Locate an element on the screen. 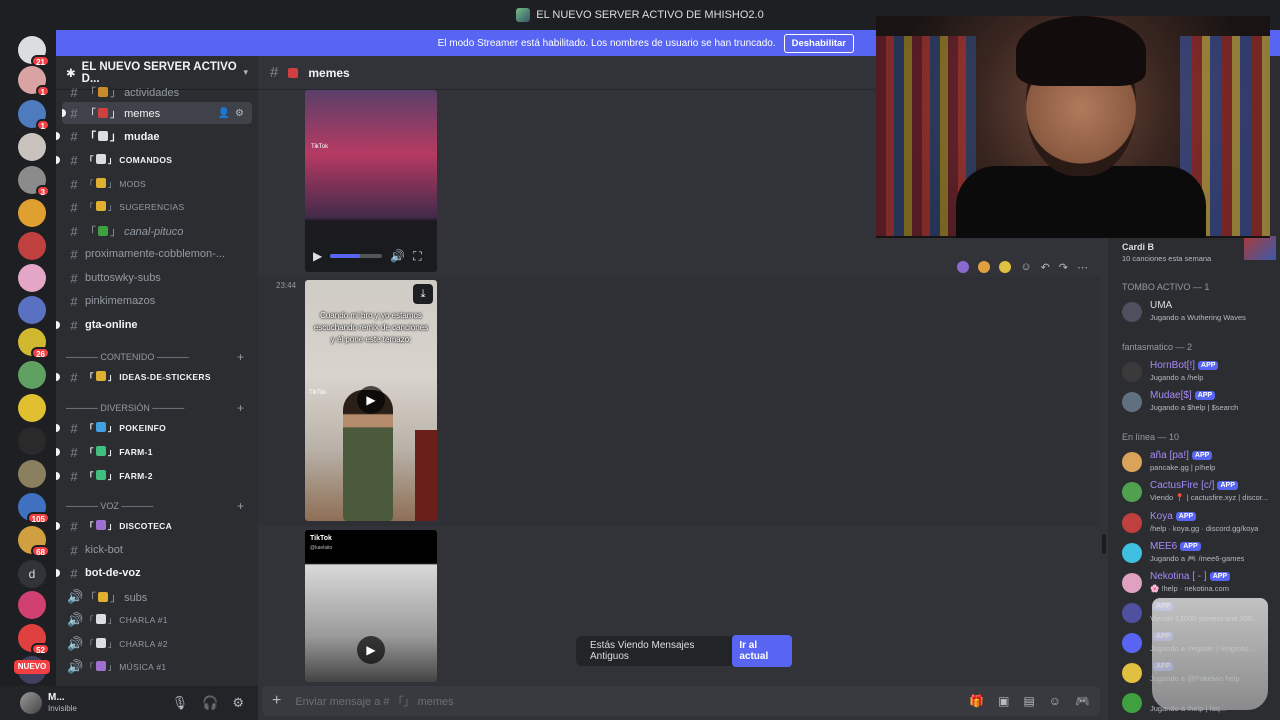  video-attachment: TikTok @kaelaito ▶ is located at coordinates (371, 606).